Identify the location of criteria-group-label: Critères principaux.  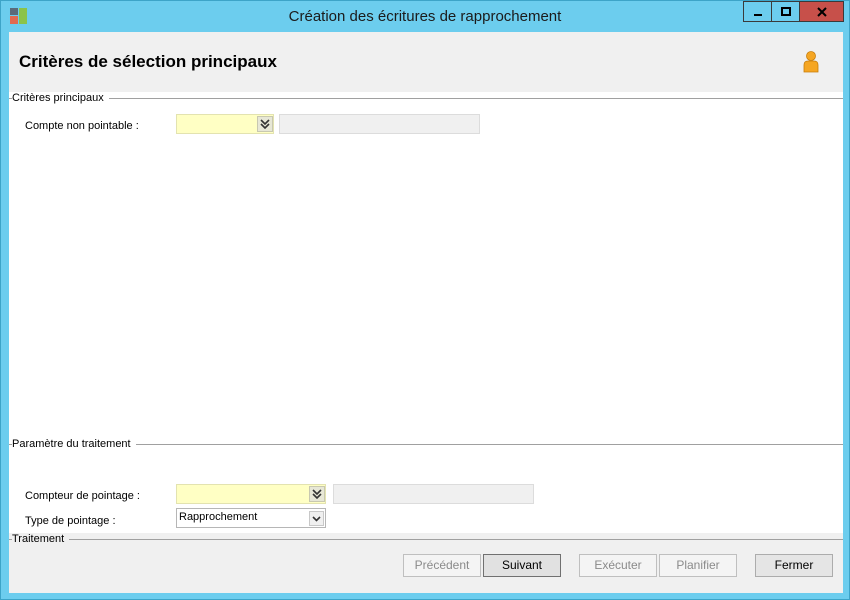
(60, 98).